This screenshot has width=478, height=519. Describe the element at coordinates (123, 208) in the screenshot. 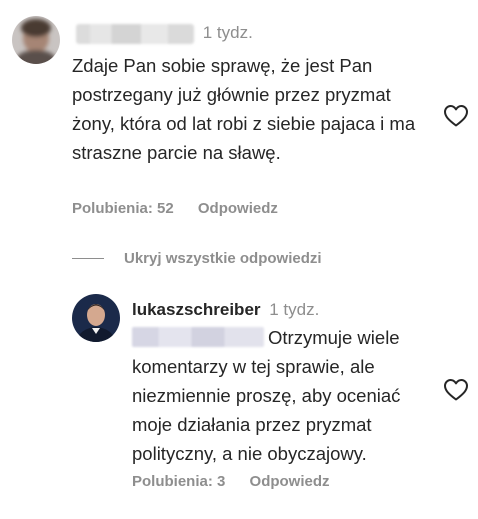

I see `likes-count-link: Polubienia: 52` at that location.